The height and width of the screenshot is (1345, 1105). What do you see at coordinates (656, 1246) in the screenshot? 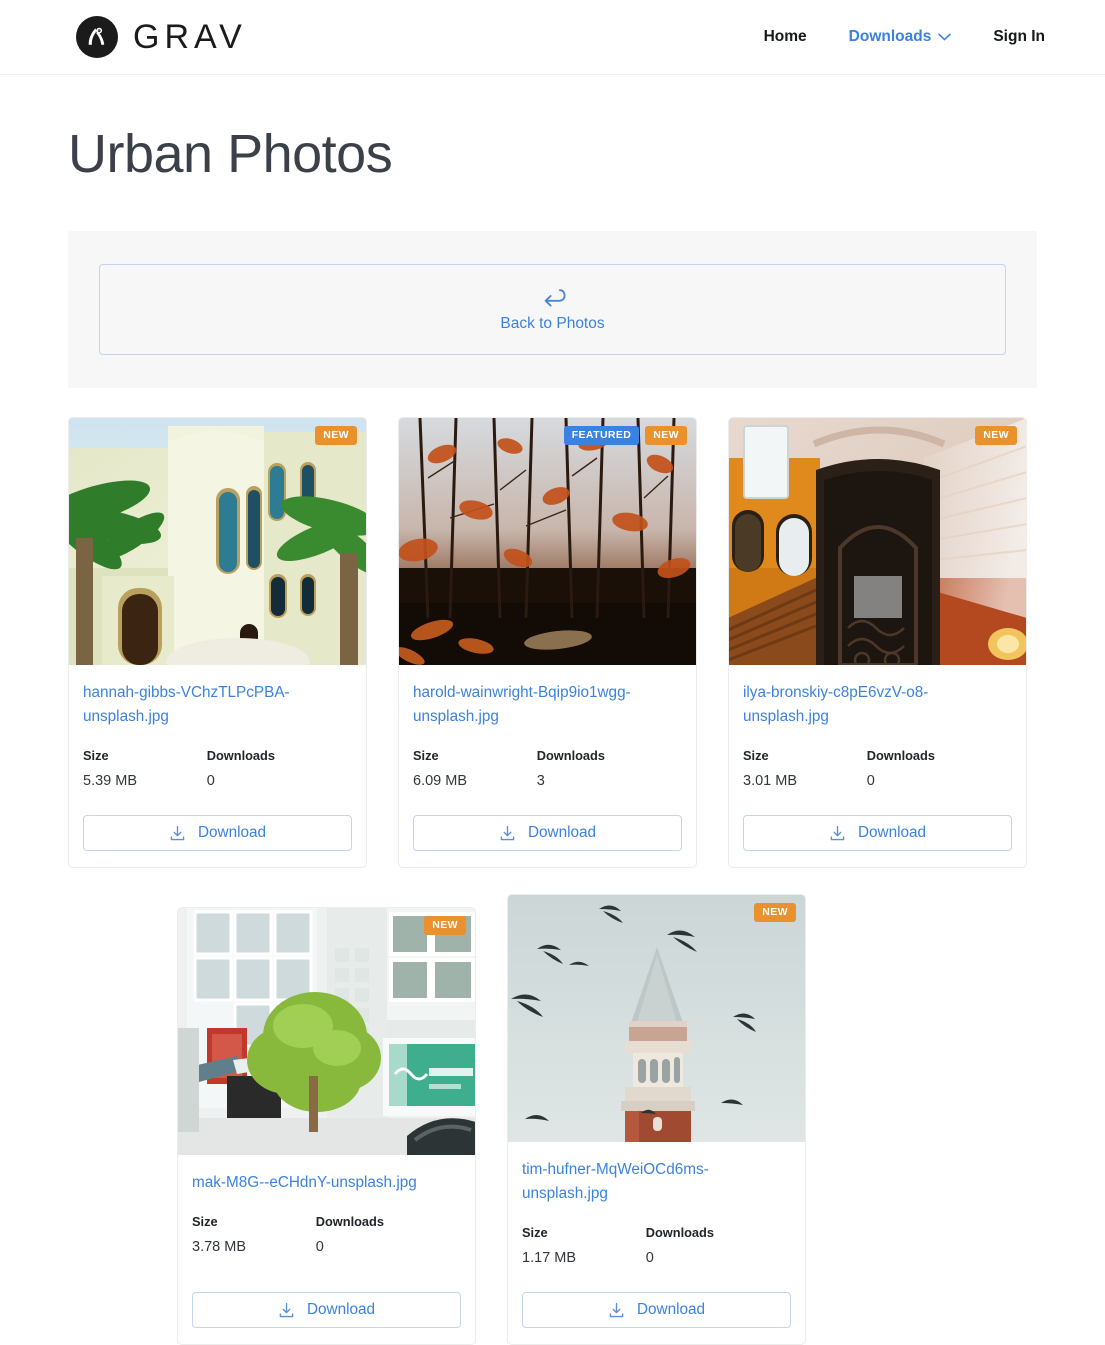
I see `card-meta: Size 1.17 MB Downloads 0` at bounding box center [656, 1246].